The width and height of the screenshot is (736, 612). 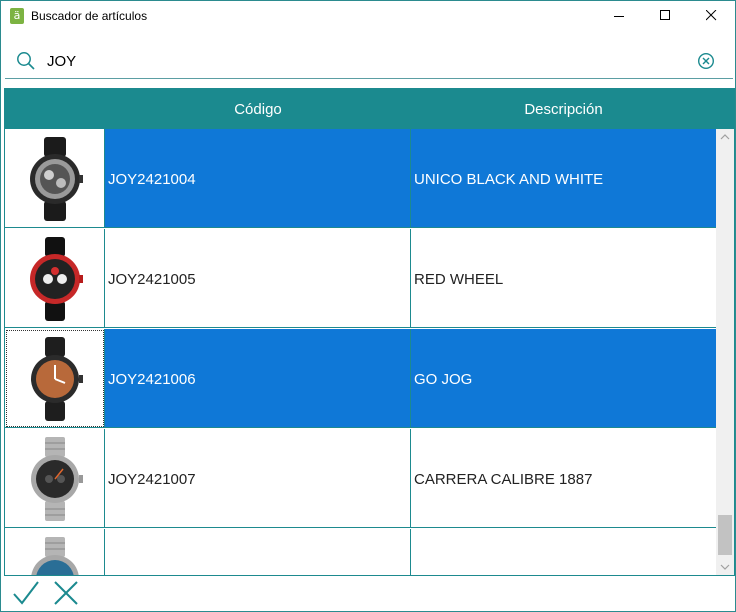 I want to click on maximize-icon, so click(x=665, y=15).